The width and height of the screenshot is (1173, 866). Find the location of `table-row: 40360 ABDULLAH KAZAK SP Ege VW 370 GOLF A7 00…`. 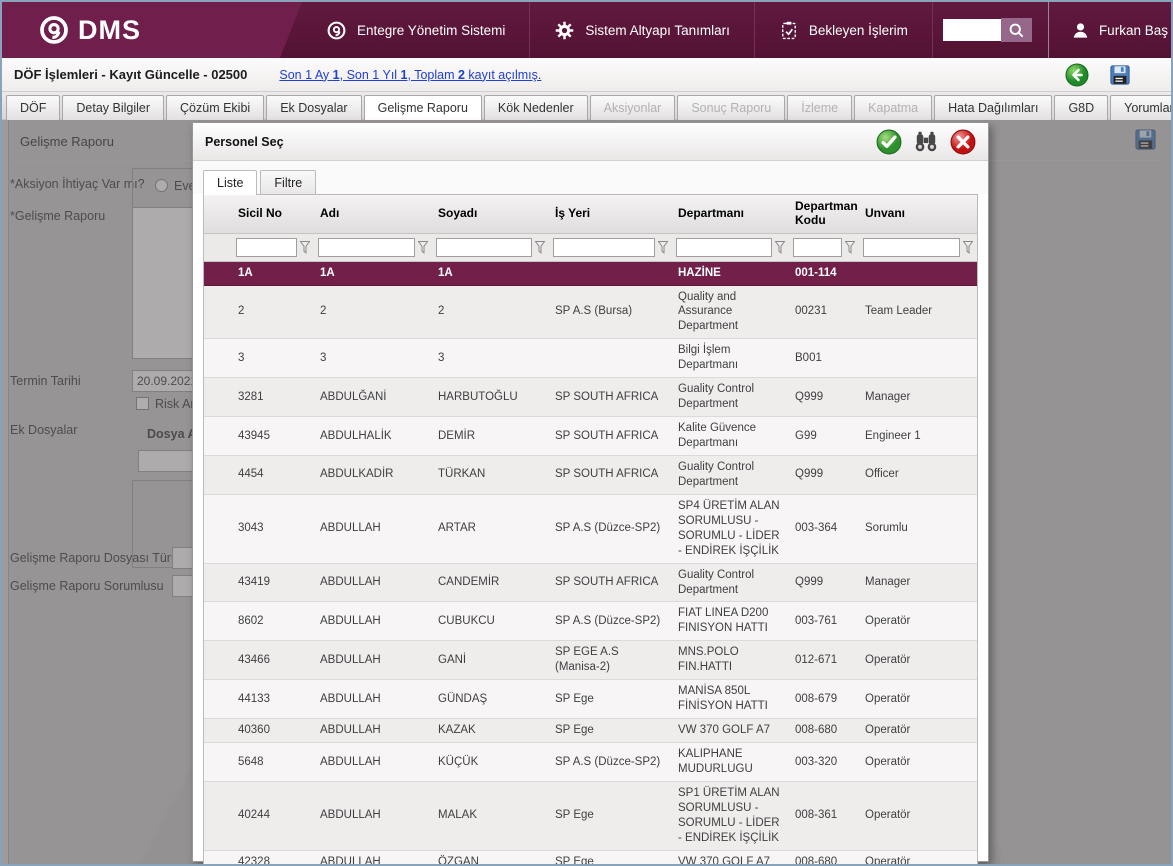

table-row: 40360 ABDULLAH KAZAK SP Ege VW 370 GOLF A7 00… is located at coordinates (590, 731).